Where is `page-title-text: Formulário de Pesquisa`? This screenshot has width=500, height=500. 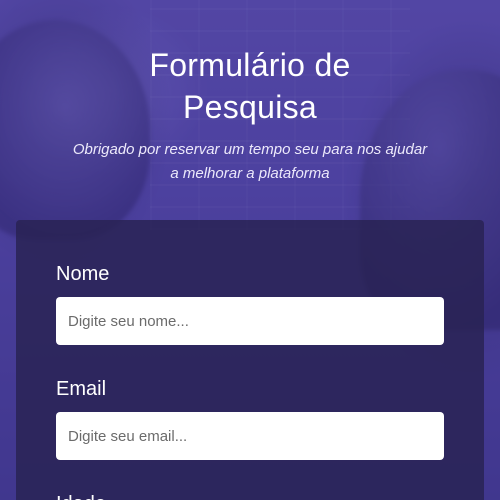 page-title-text: Formulário de Pesquisa is located at coordinates (250, 86).